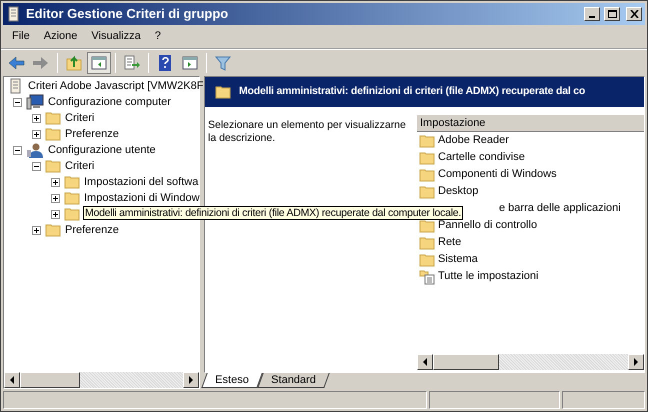 Image resolution: width=648 pixels, height=412 pixels. I want to click on computer-icon, so click(35, 102).